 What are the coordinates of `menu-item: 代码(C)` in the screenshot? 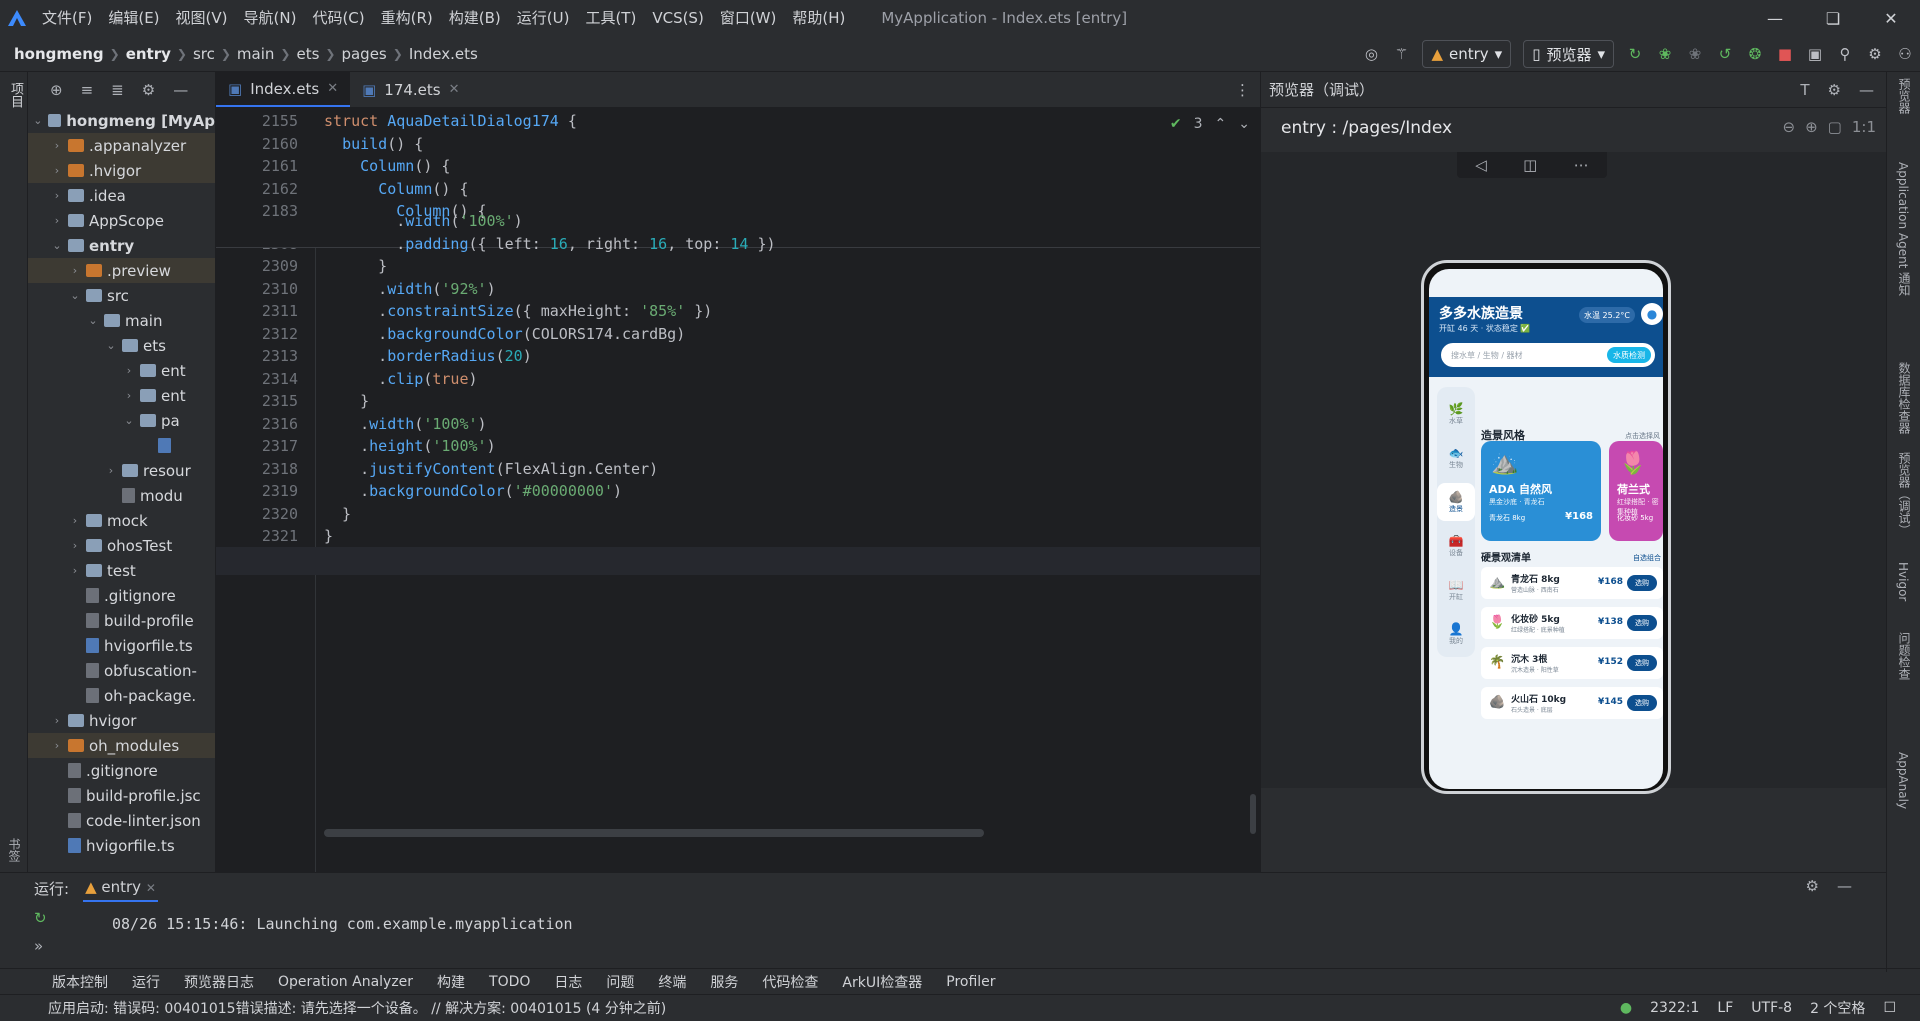 It's located at (338, 18).